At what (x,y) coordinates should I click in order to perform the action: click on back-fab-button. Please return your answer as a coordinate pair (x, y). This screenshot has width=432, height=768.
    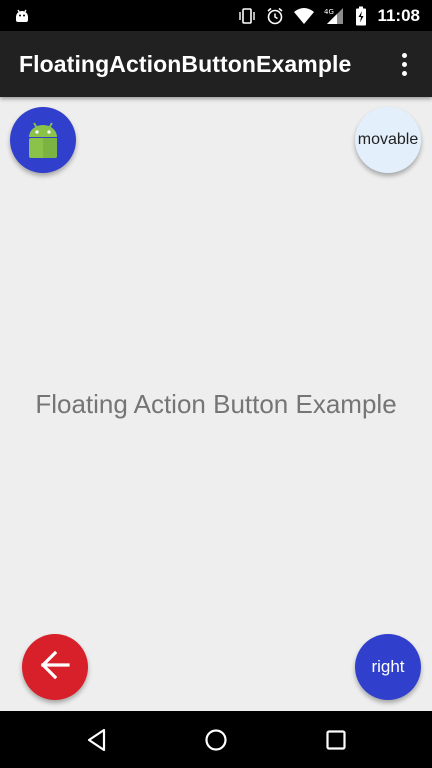
    Looking at the image, I should click on (55, 667).